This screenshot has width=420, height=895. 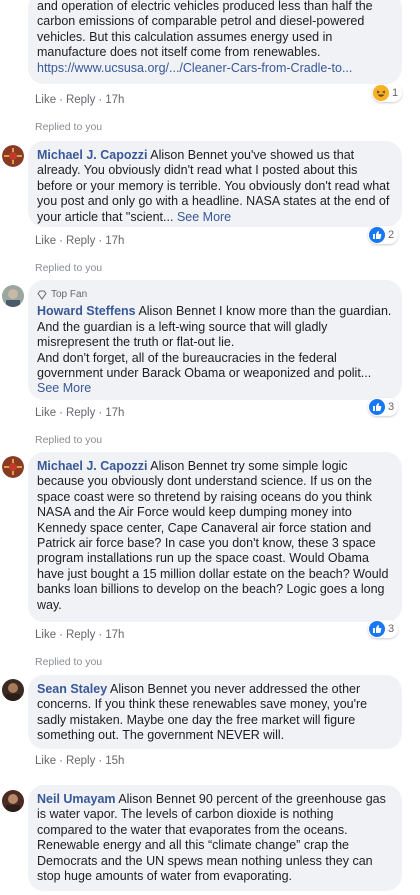 What do you see at coordinates (42, 295) in the screenshot?
I see `diamond-icon` at bounding box center [42, 295].